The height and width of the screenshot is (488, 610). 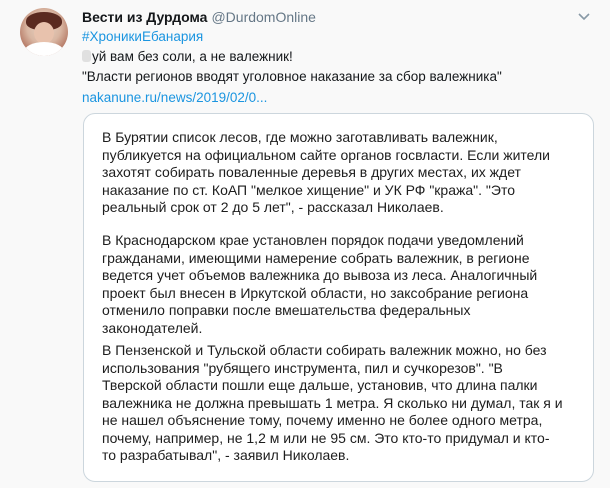 I want to click on chevron-down-icon, so click(x=584, y=17).